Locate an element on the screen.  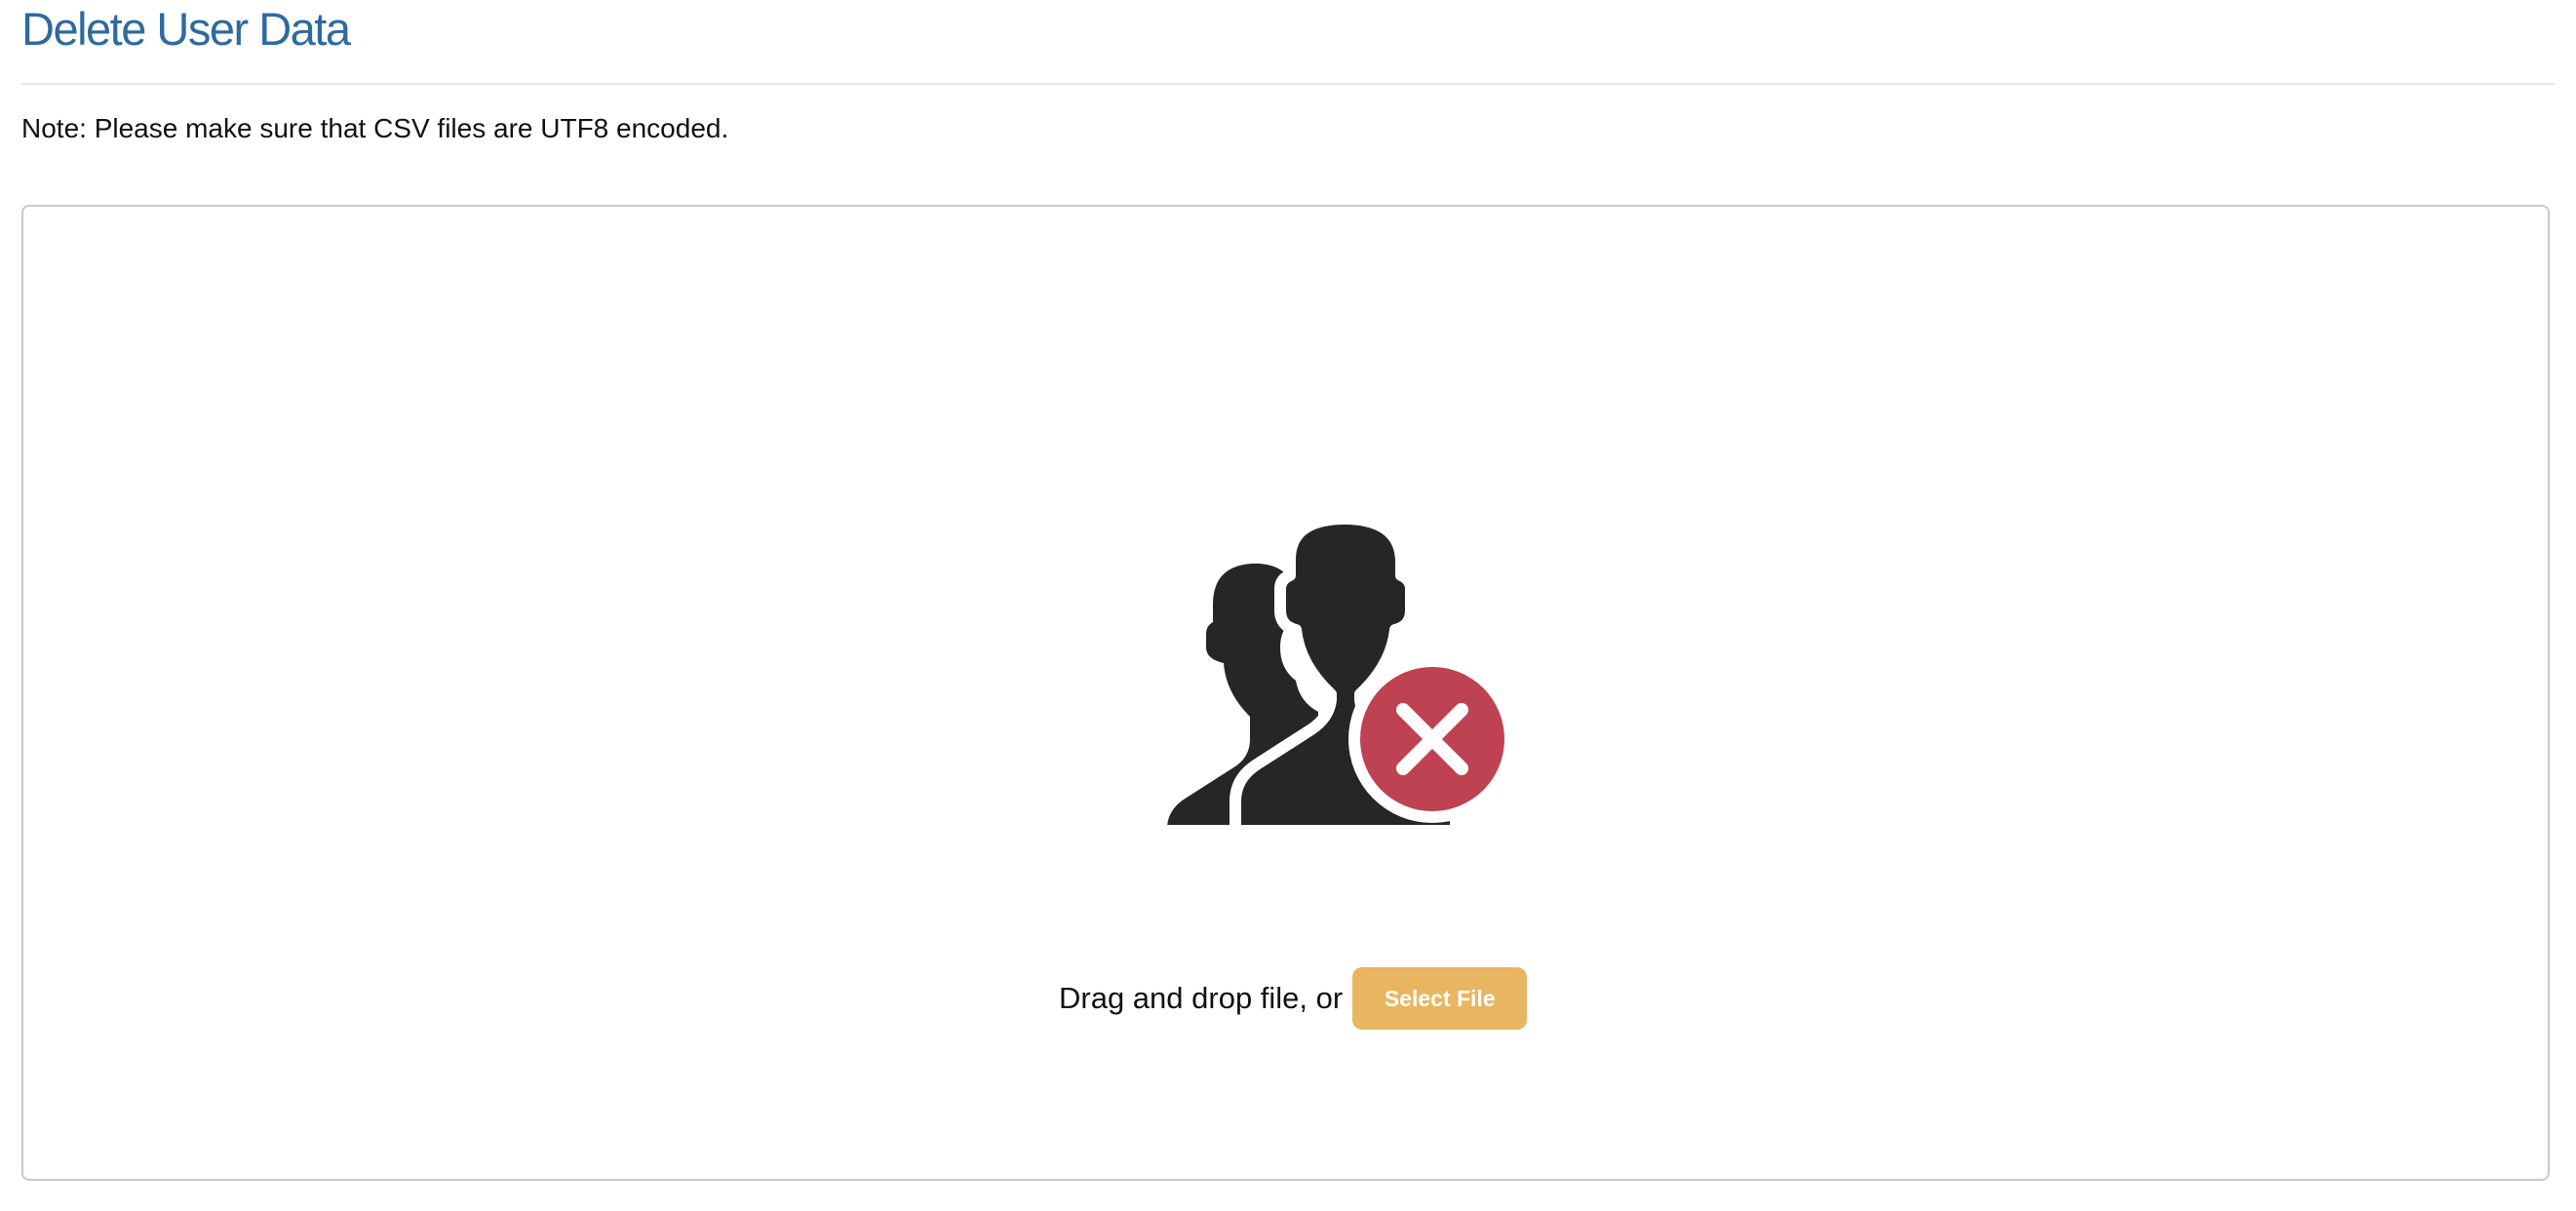
dropzone-actions: Drag and drop file, or Select File is located at coordinates (1293, 998).